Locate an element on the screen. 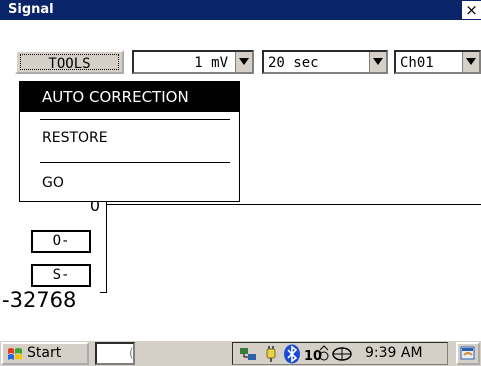 Image resolution: width=481 pixels, height=366 pixels. desktop-icon is located at coordinates (467, 353).